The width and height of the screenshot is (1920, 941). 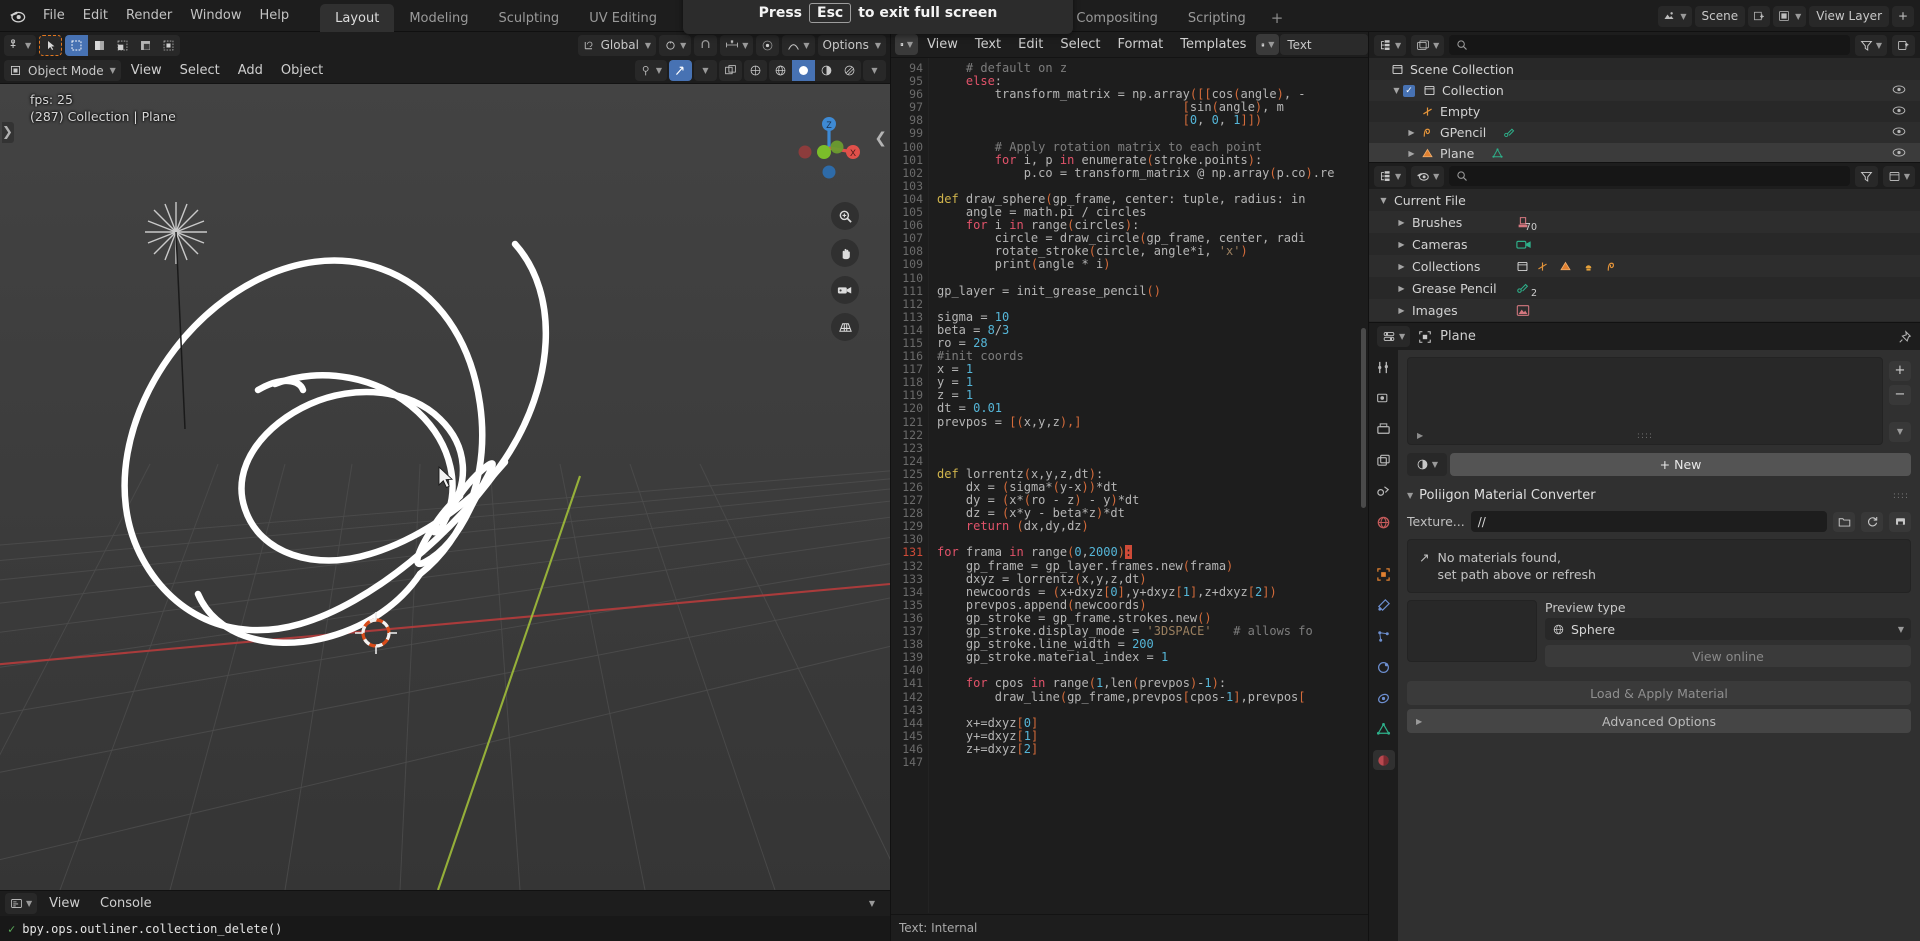 What do you see at coordinates (988, 44) in the screenshot?
I see `text-menu-text: Text` at bounding box center [988, 44].